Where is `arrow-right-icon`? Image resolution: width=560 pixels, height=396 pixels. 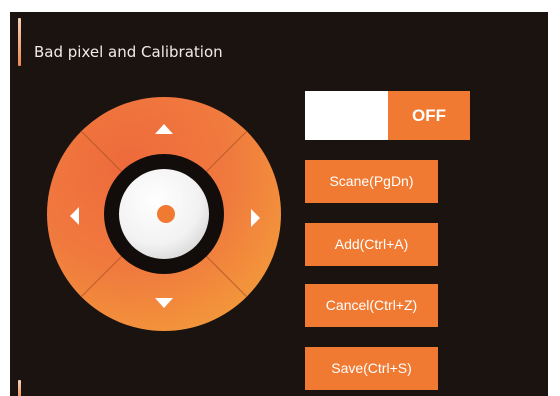 arrow-right-icon is located at coordinates (255, 218).